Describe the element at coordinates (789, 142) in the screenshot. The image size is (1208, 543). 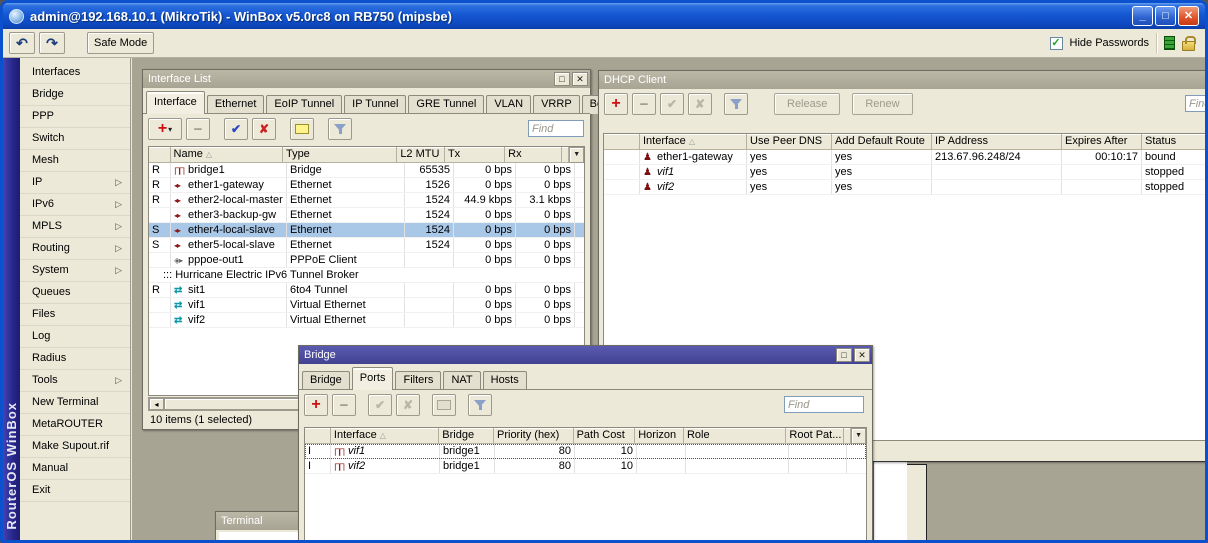
I see `use-peer-dns-column-header: Use Peer DNS` at that location.